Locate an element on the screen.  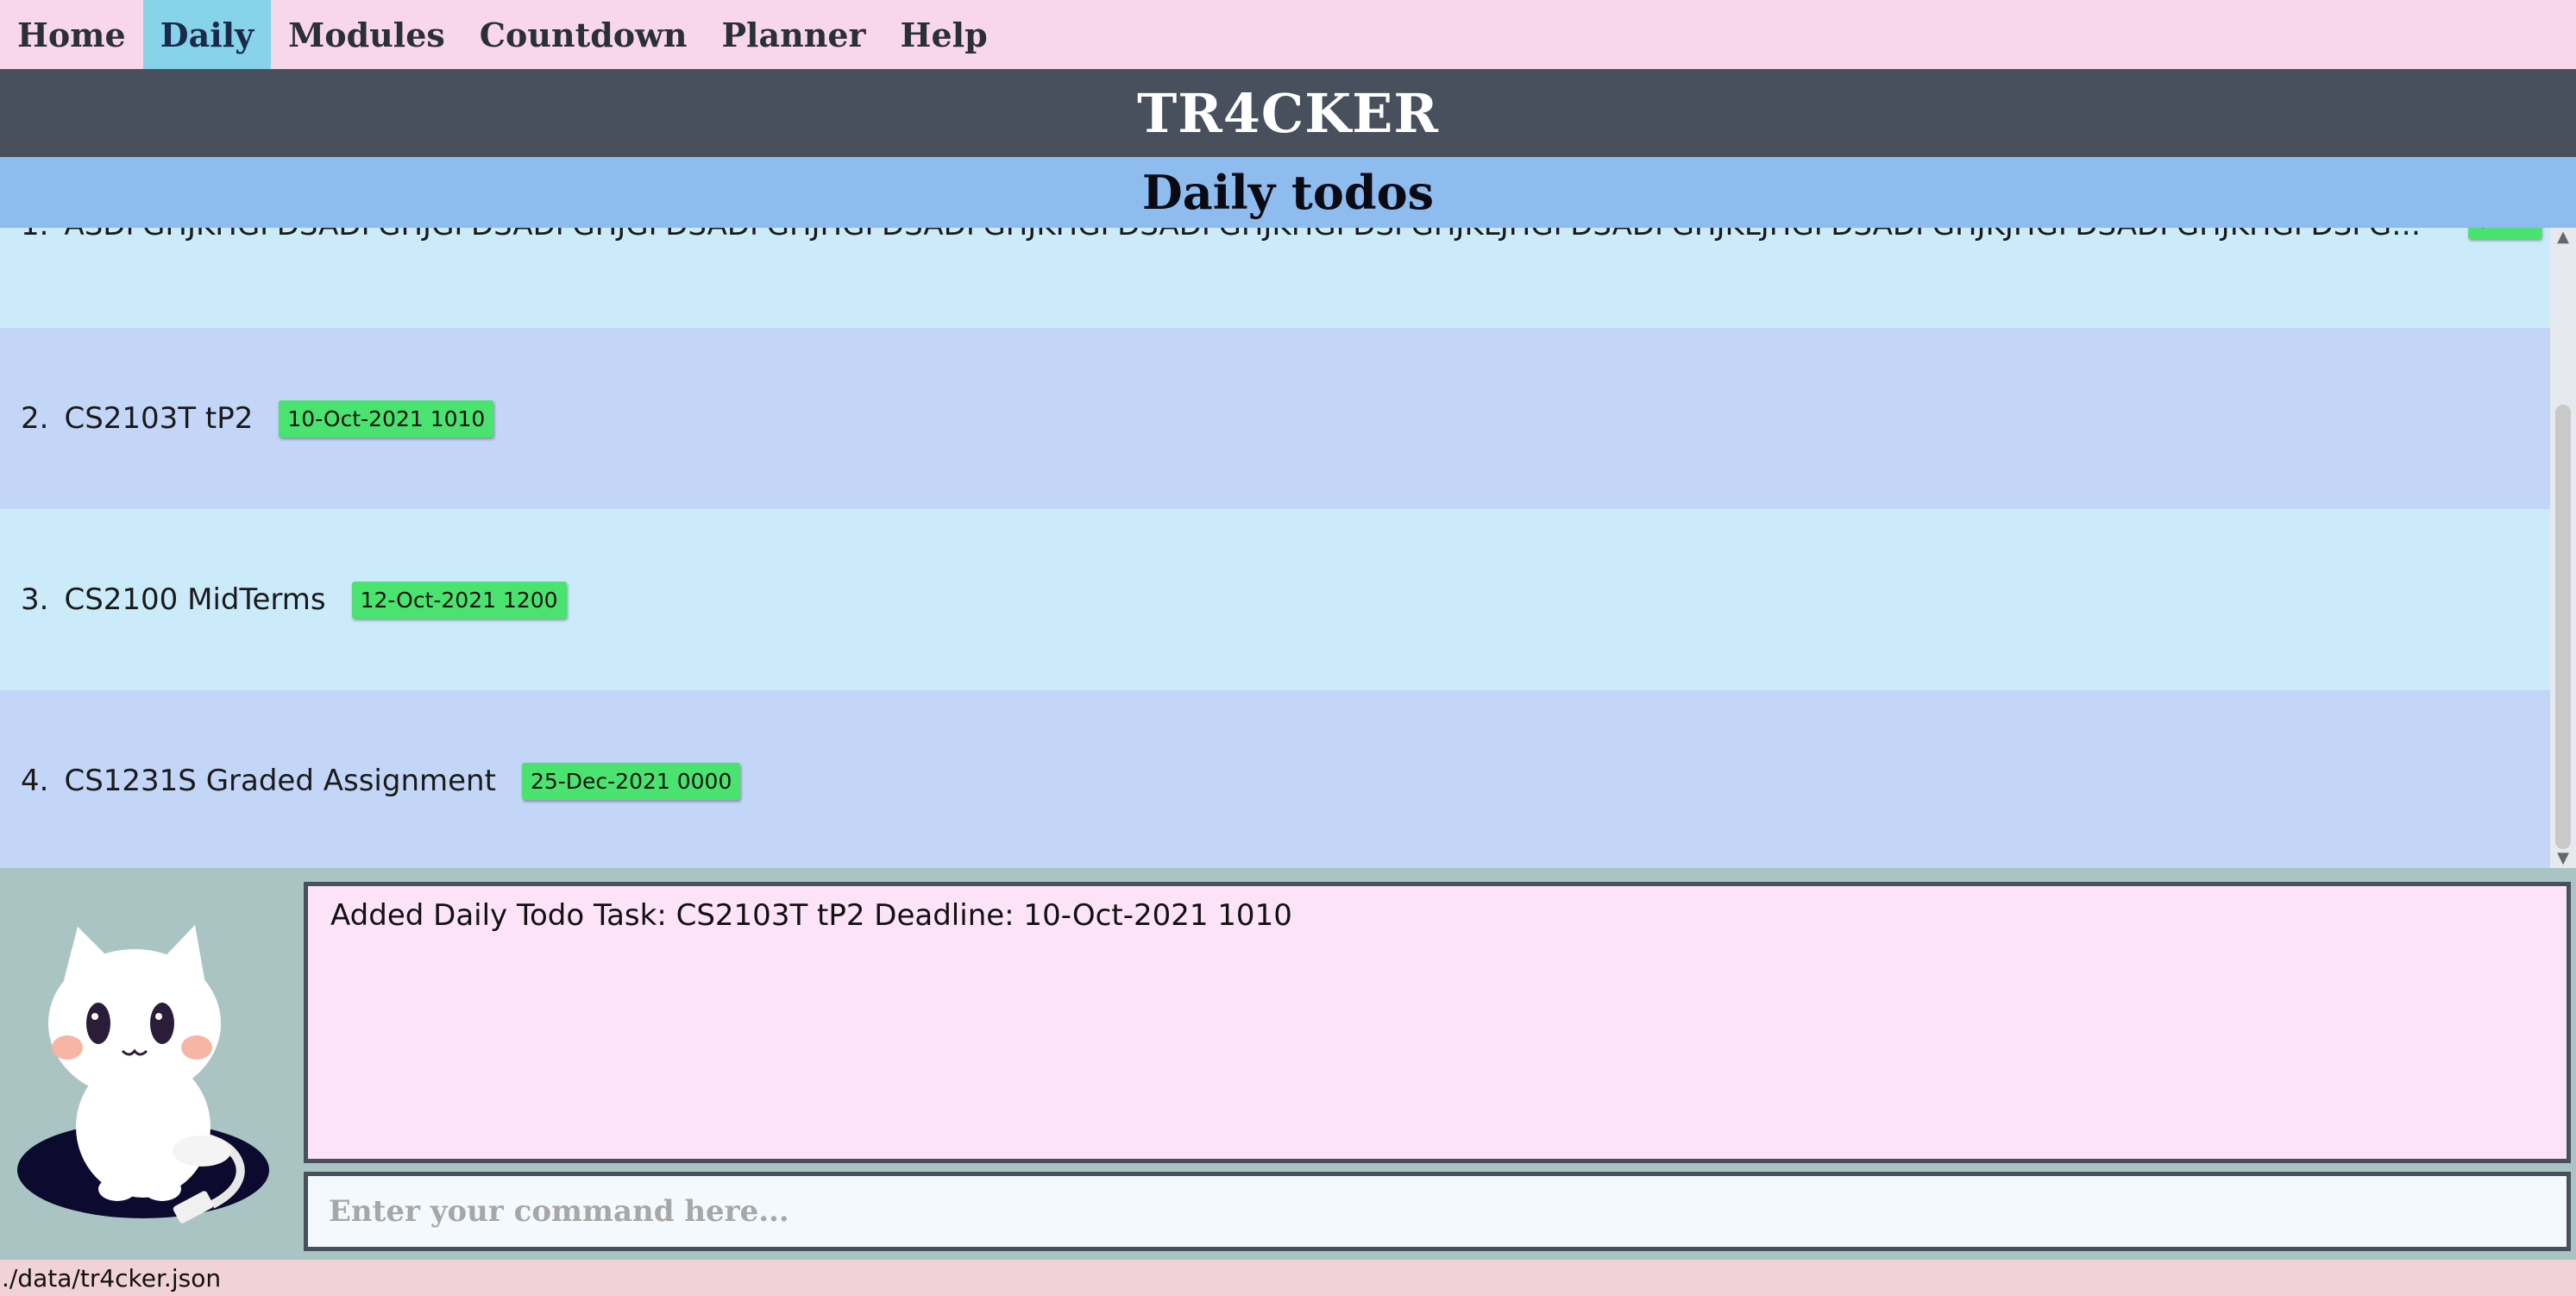
status-bar: ./data/tr4cker.json is located at coordinates (1288, 1278).